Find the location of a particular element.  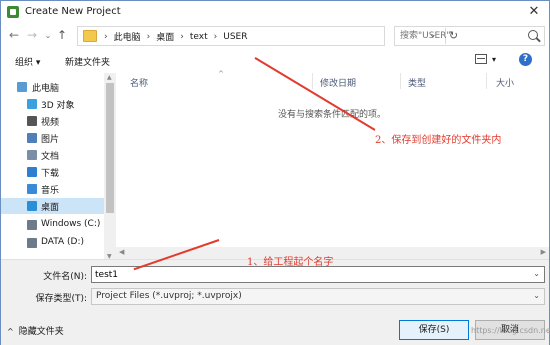

desktop-icon is located at coordinates (32, 206).